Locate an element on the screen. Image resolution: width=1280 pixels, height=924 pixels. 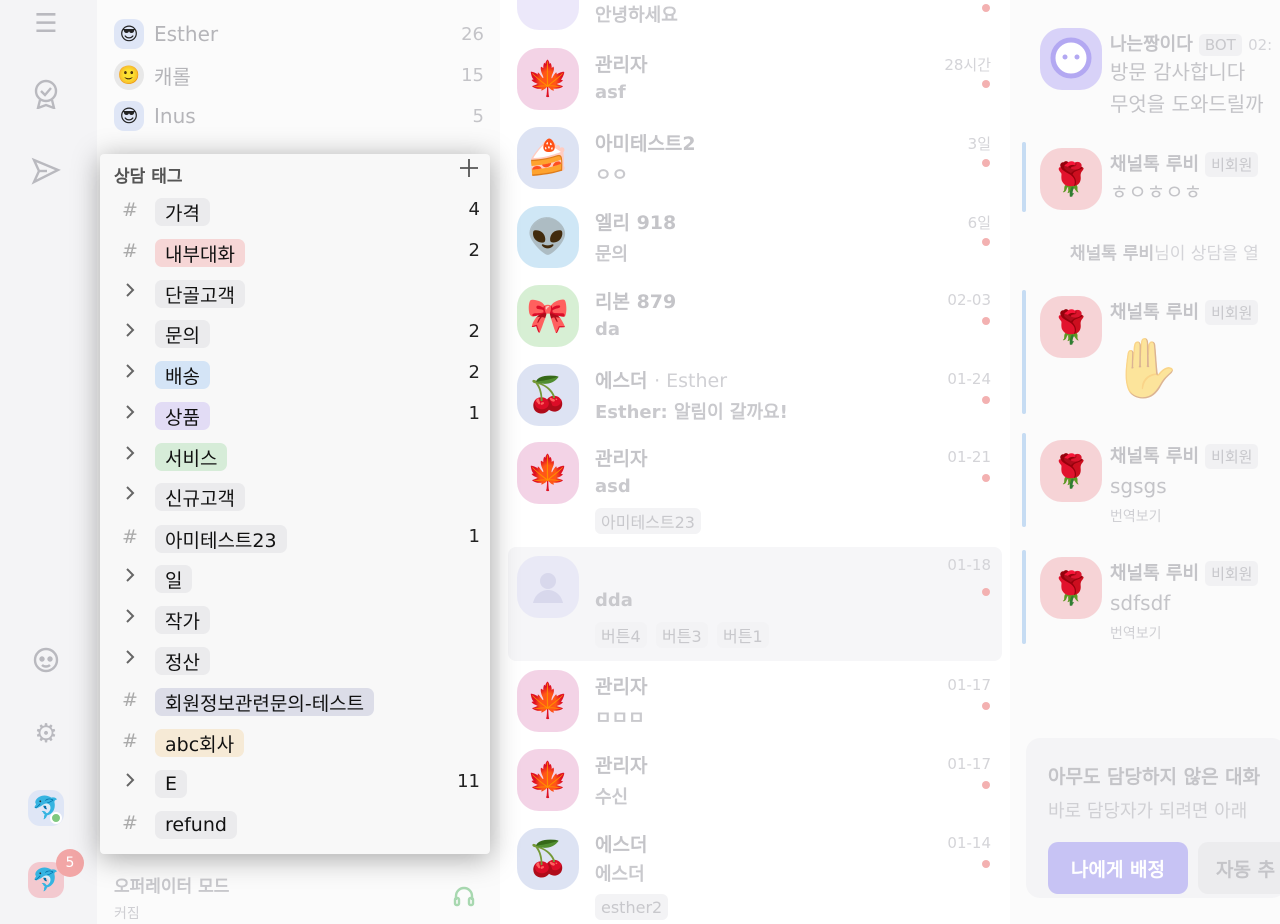
tag-row: 배송 2 is located at coordinates (295, 376).